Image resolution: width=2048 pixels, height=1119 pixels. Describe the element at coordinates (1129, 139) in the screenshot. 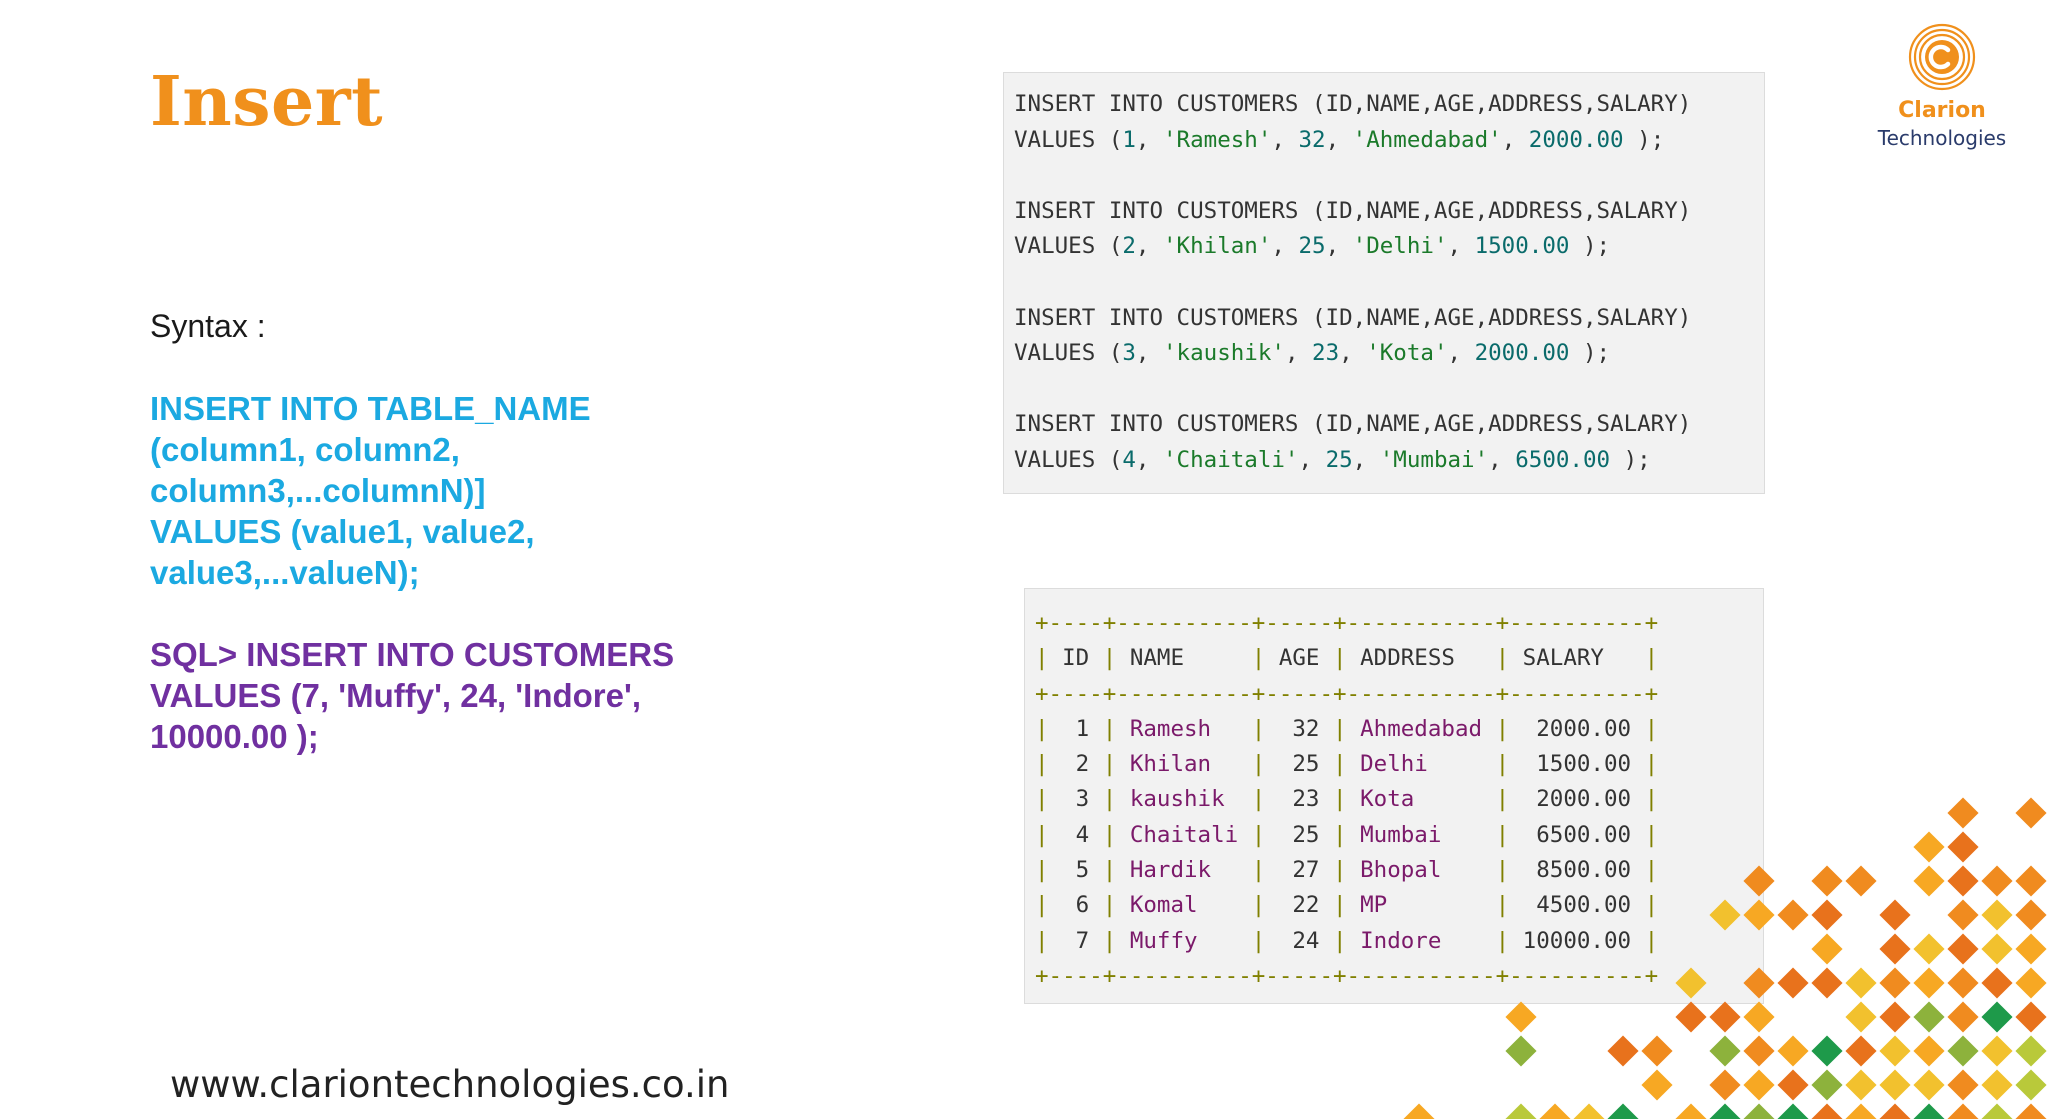

I see `code-number: 1` at that location.